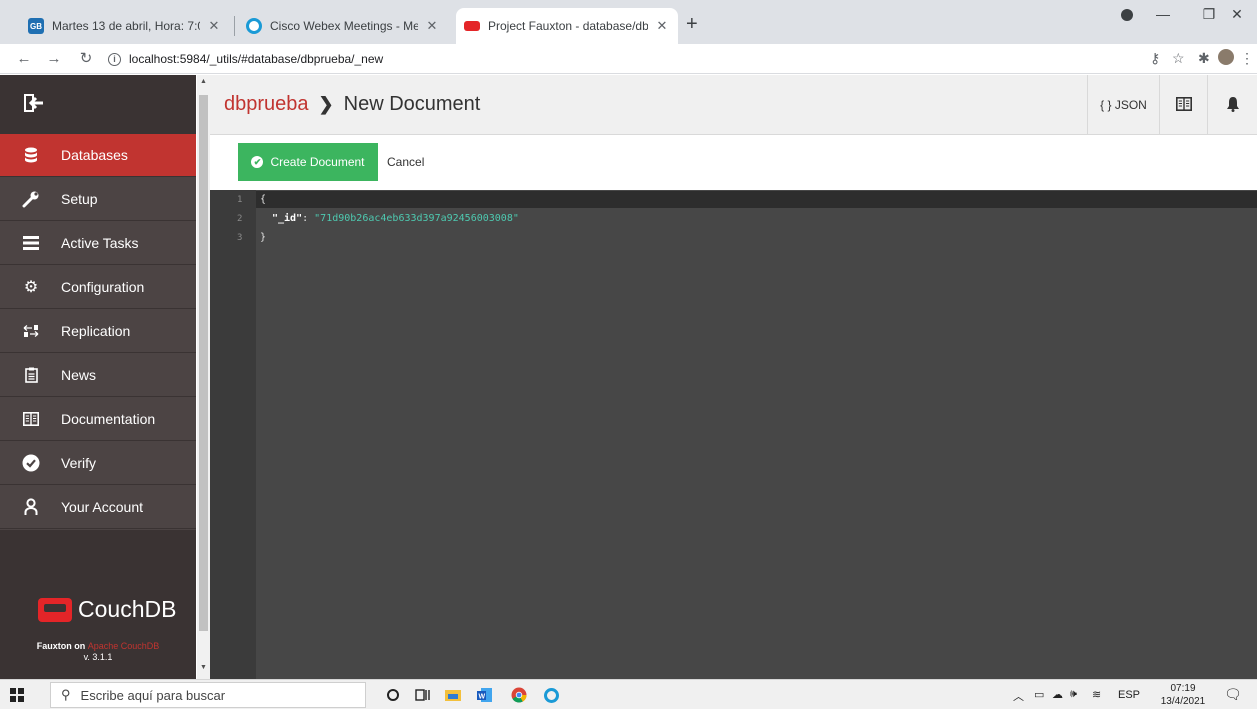 This screenshot has height=709, width=1257. I want to click on gear-icon: ⚙, so click(31, 287).